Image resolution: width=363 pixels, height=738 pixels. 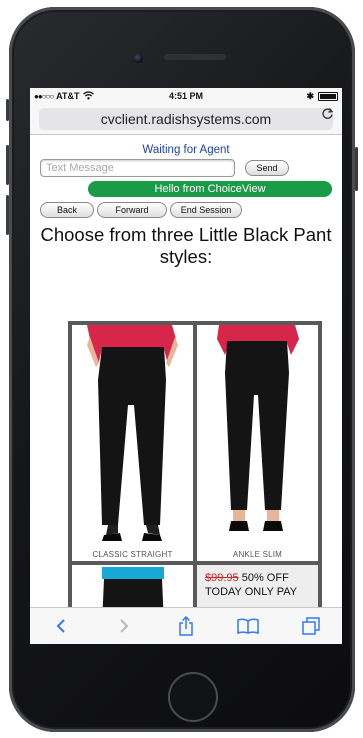 I want to click on url-bar: cvclient.radishsystems.com, so click(x=186, y=119).